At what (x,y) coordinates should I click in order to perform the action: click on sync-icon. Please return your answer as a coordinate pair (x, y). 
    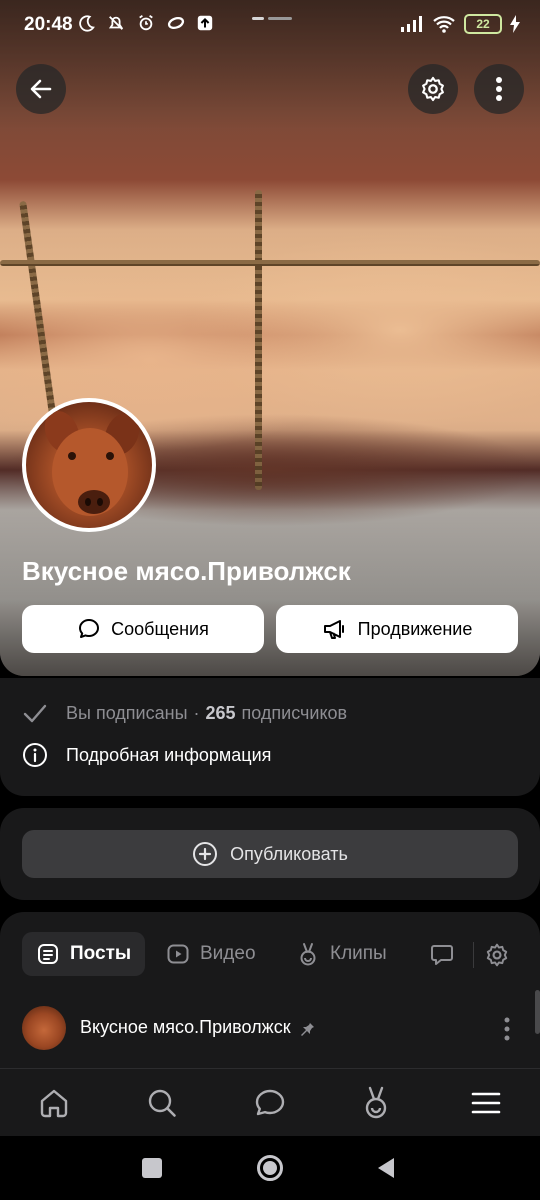
    Looking at the image, I should click on (176, 23).